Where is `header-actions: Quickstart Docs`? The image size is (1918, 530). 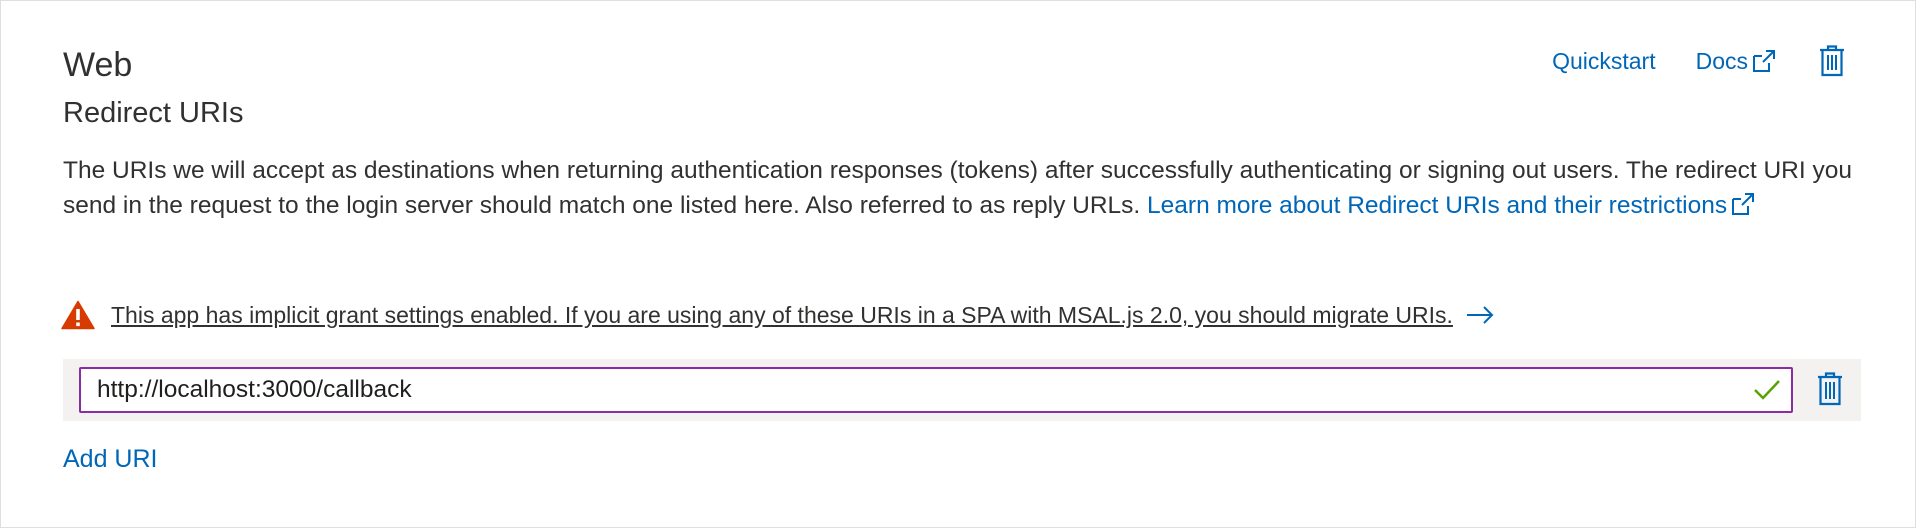
header-actions: Quickstart Docs is located at coordinates (1698, 61).